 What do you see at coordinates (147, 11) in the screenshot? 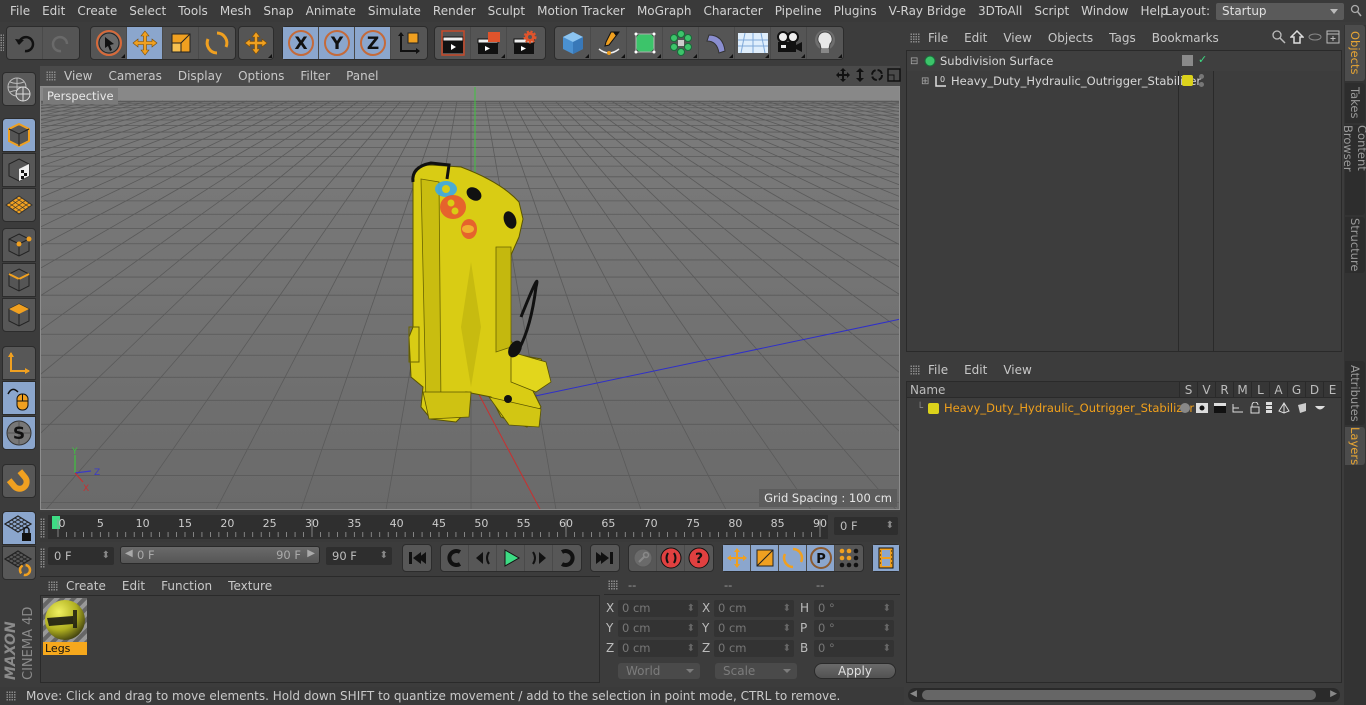
I see `menu-select: Select` at bounding box center [147, 11].